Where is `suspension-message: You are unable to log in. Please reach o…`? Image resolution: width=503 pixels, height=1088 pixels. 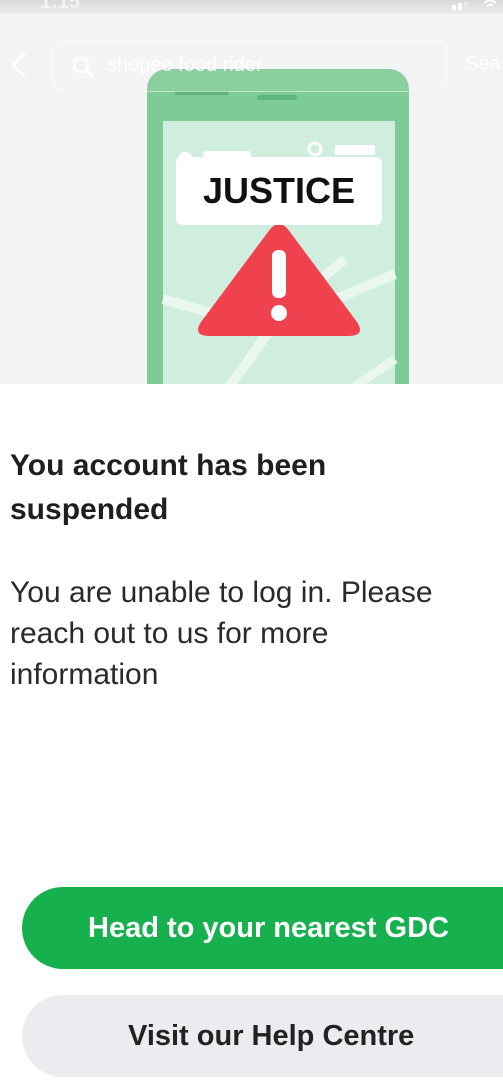
suspension-message: You are unable to log in. Please reach o… is located at coordinates (256, 633).